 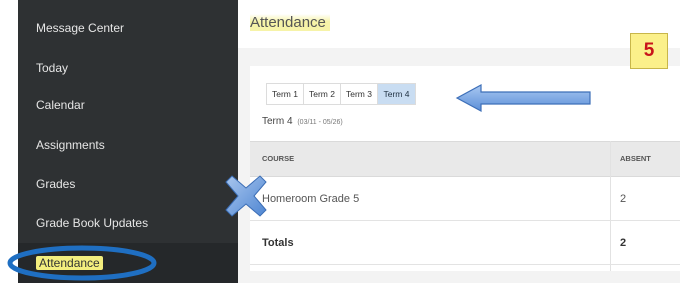 I want to click on tab-term-2: Term 2, so click(x=322, y=94).